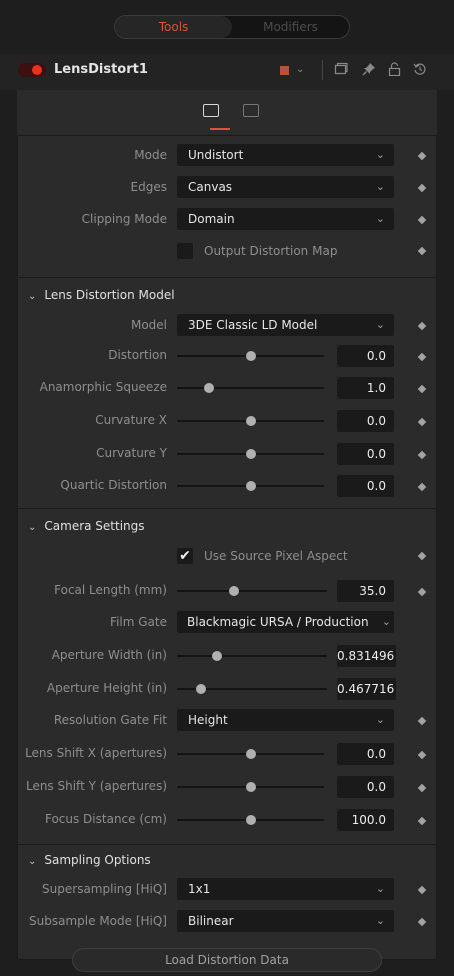 This screenshot has height=976, width=454. I want to click on anamorphic-squeeze-slider-handle, so click(209, 388).